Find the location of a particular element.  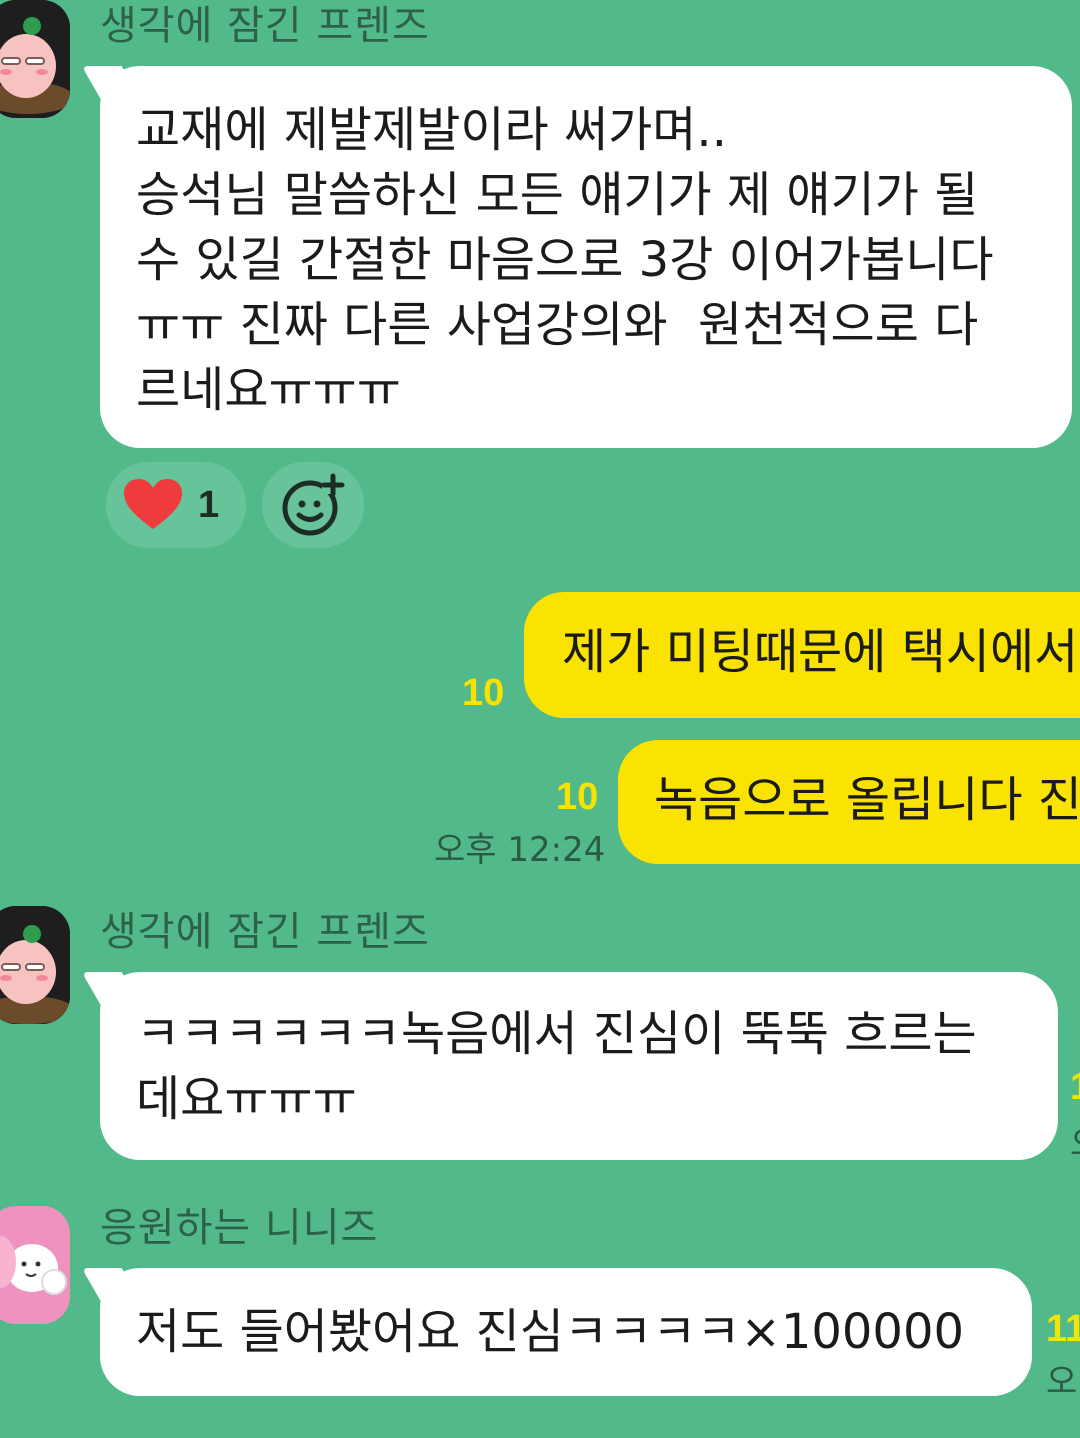

avatar-ninis is located at coordinates (35, 1265).